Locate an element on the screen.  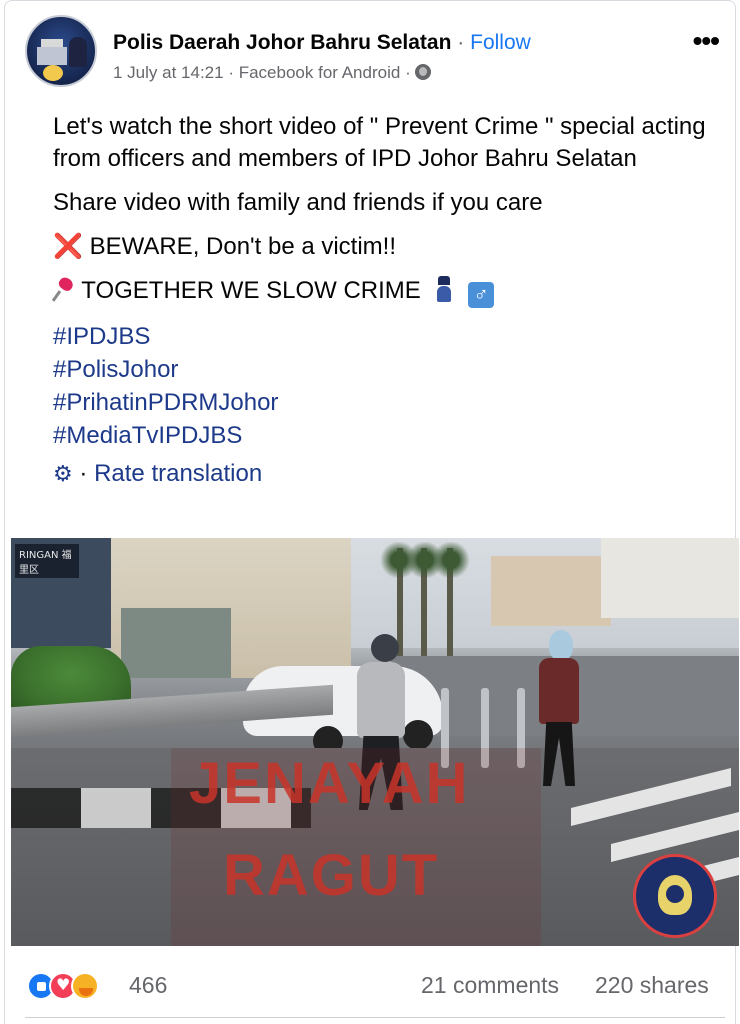
page-name-link: Polis Daerah Johor Bahru Selatan is located at coordinates (282, 42).